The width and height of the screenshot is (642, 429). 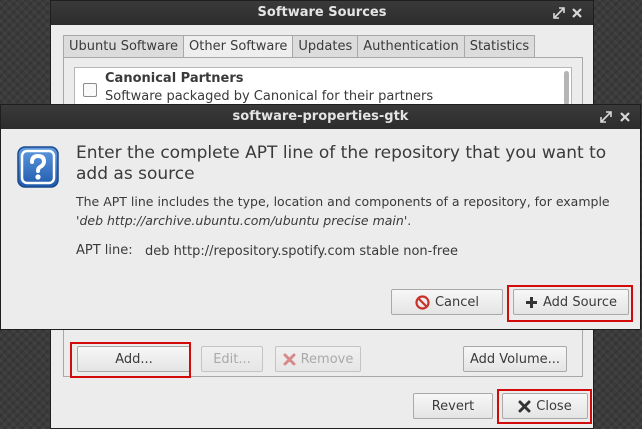 I want to click on remove-button: Remove, so click(x=318, y=359).